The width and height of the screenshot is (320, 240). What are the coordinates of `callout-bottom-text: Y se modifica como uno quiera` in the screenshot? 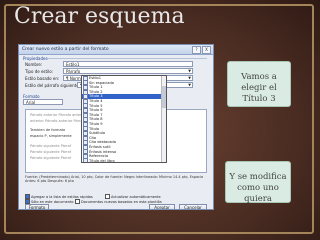 It's located at (258, 188).